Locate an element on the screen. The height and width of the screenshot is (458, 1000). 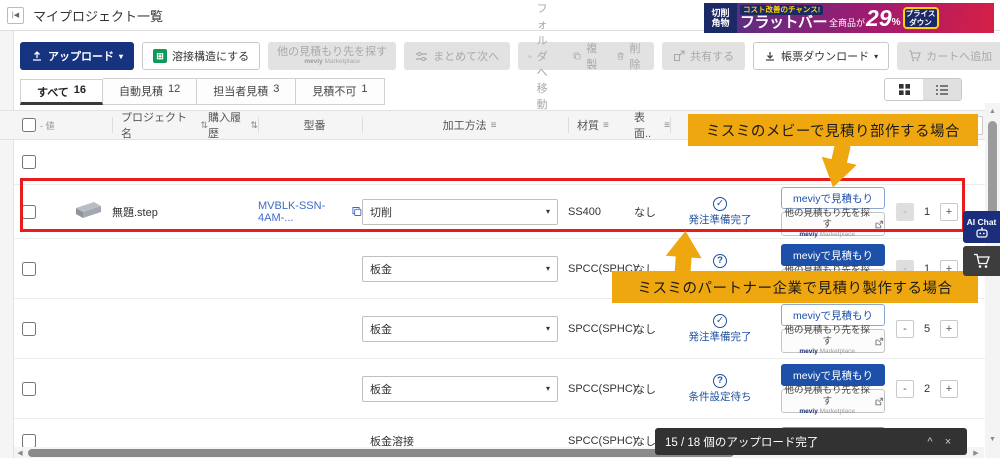
collapse-panel-icon: |◀ is located at coordinates (15, 15).